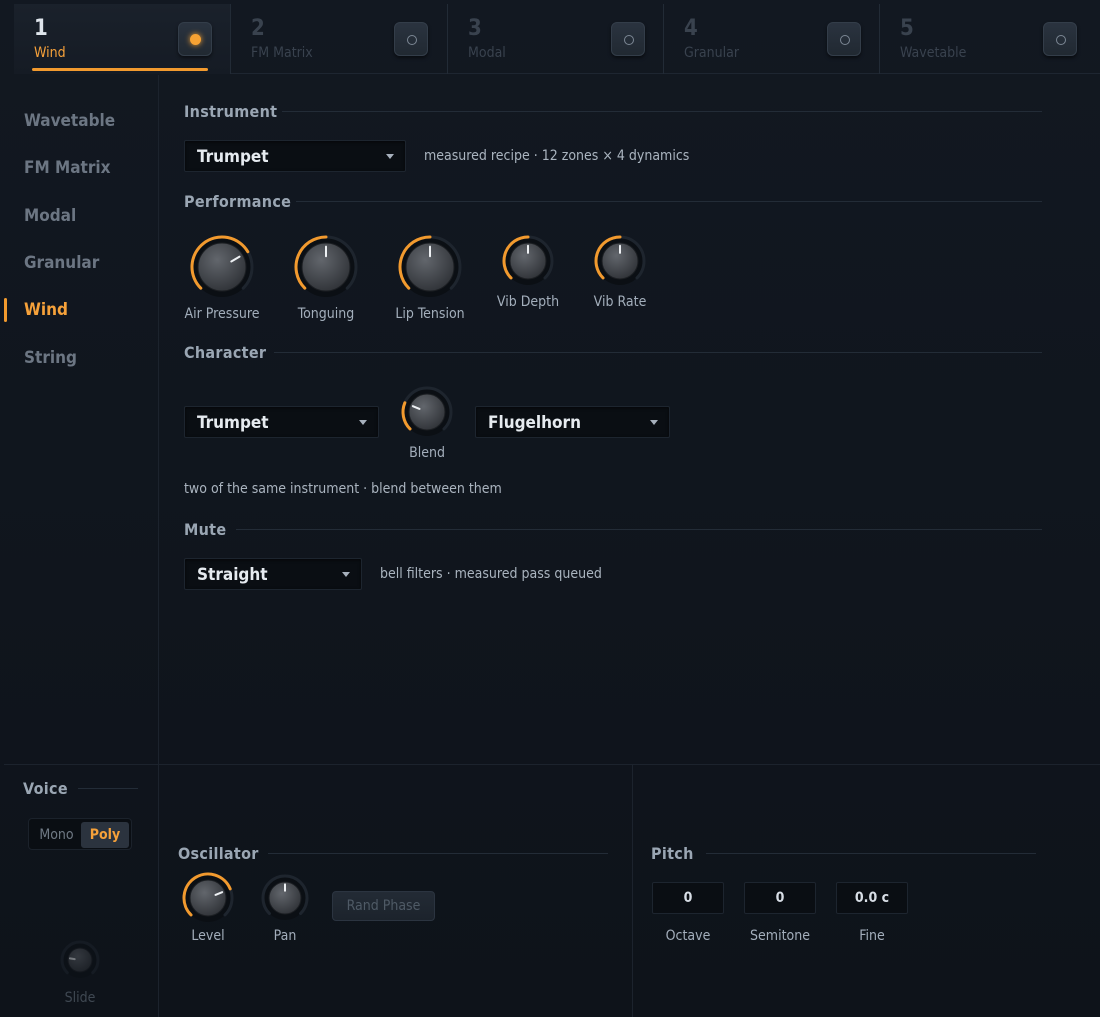 The image size is (1100, 1017). What do you see at coordinates (61, 263) in the screenshot?
I see `sidebar-item-granular: Granular` at bounding box center [61, 263].